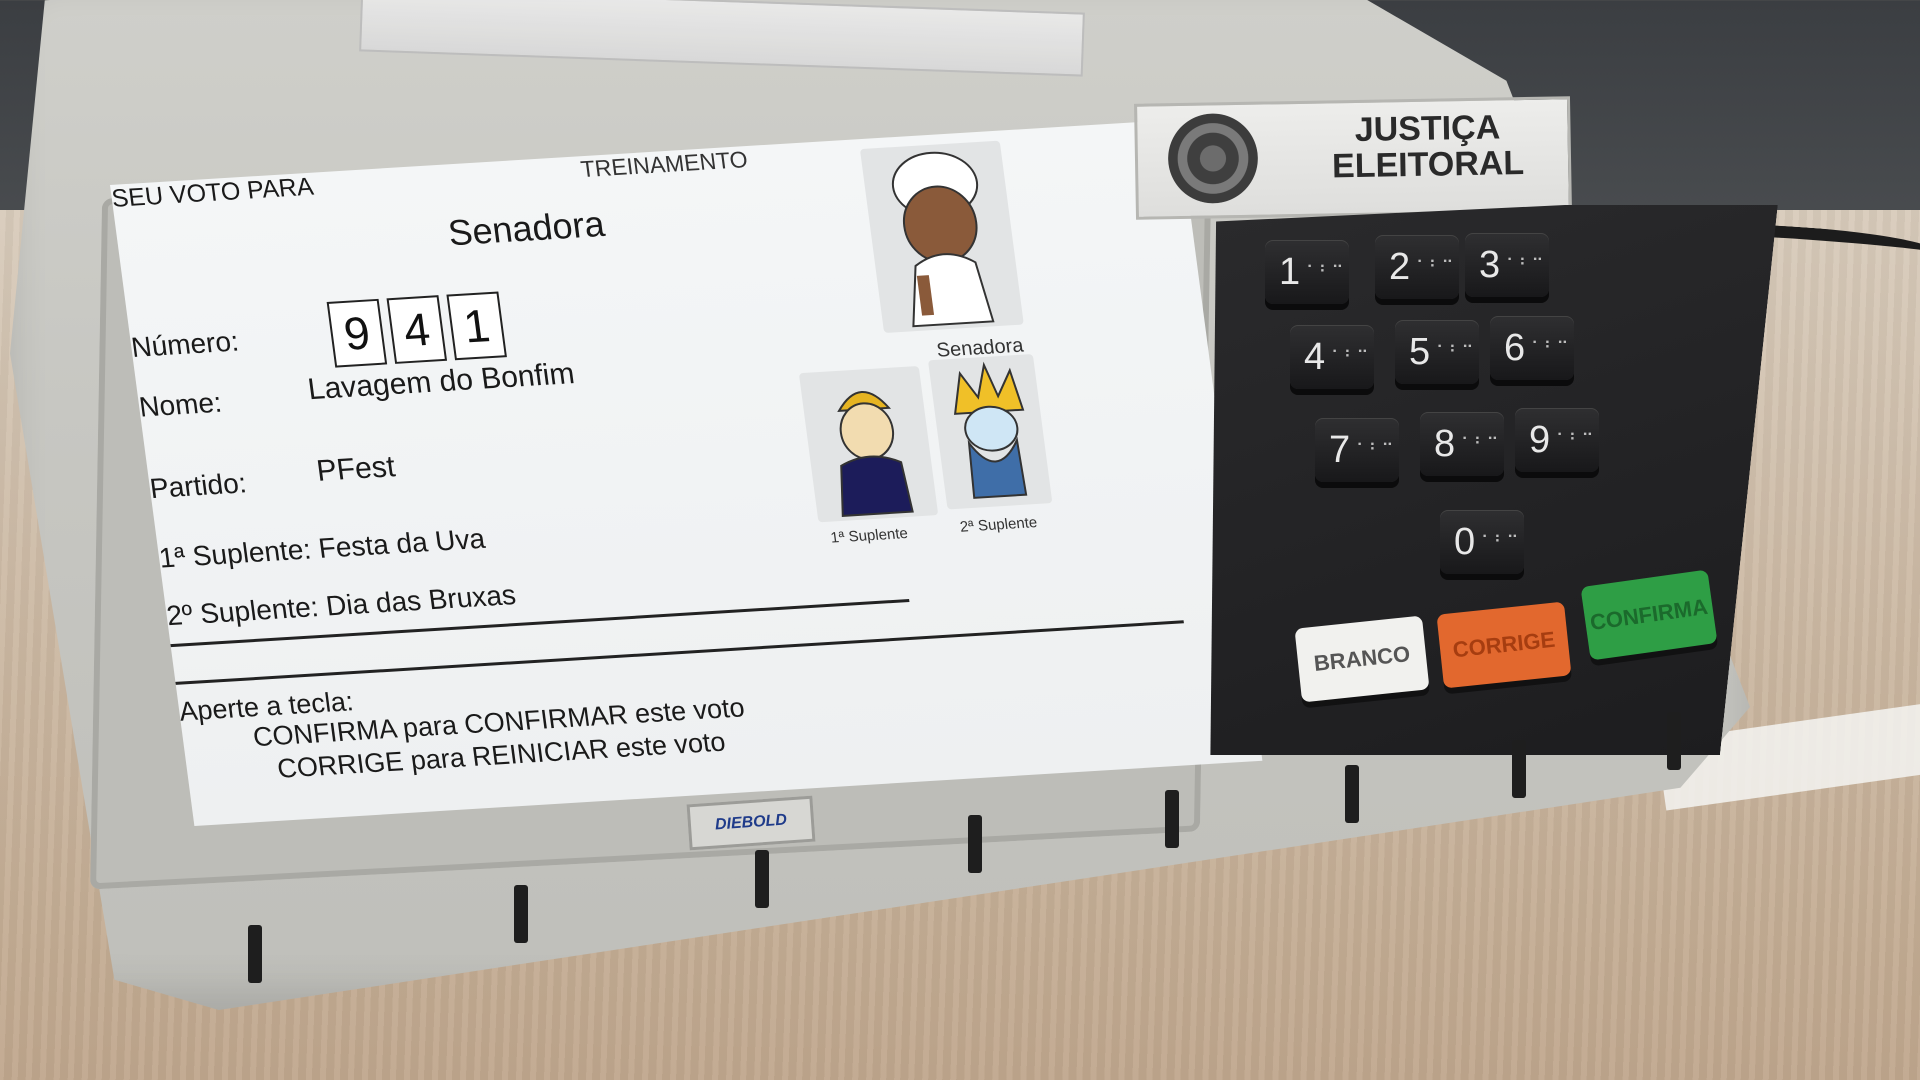 The height and width of the screenshot is (1080, 1920). I want to click on key-6: 6 ⠁⠃⠉, so click(1532, 348).